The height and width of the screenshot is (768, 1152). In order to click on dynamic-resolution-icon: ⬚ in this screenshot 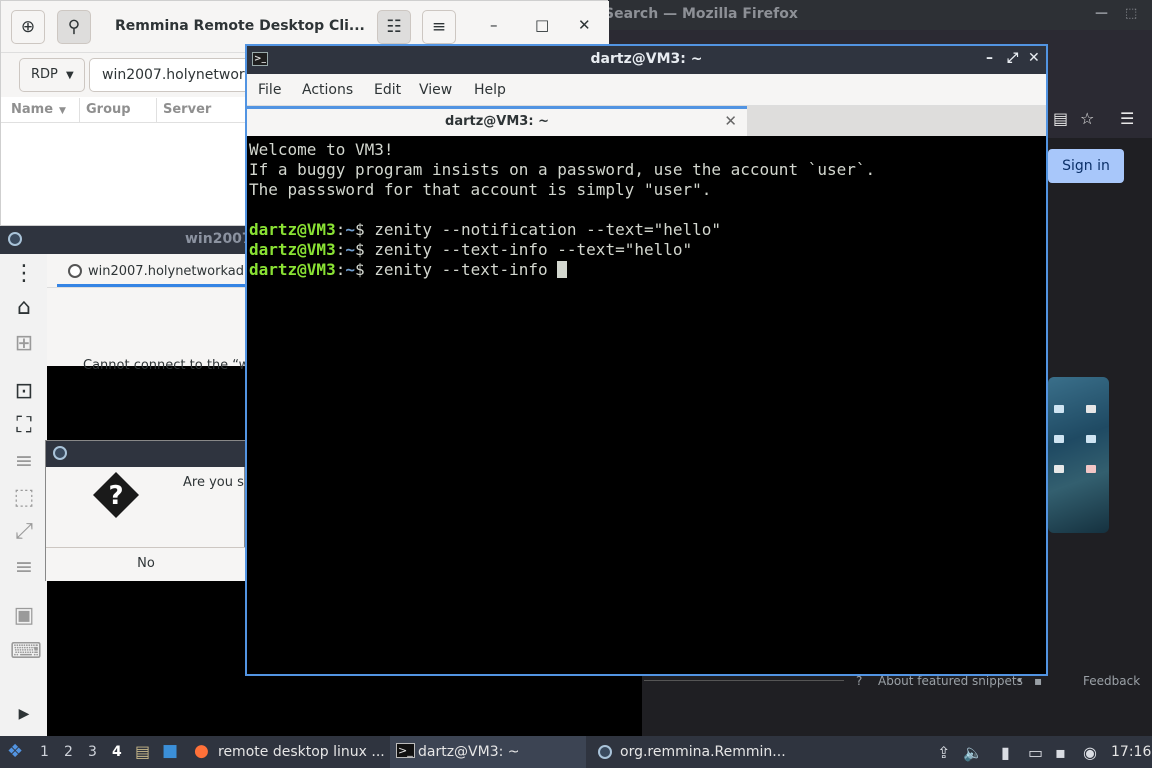, I will do `click(24, 498)`.